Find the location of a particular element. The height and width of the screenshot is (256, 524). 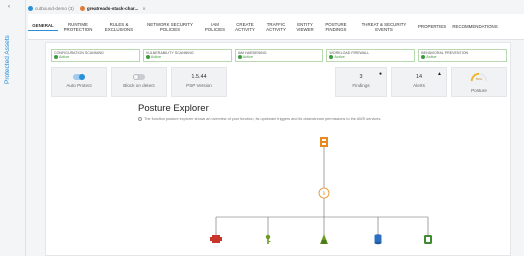

breadcrumb-item-function: greatreads-stack-char... ✕ is located at coordinates (112, 8).